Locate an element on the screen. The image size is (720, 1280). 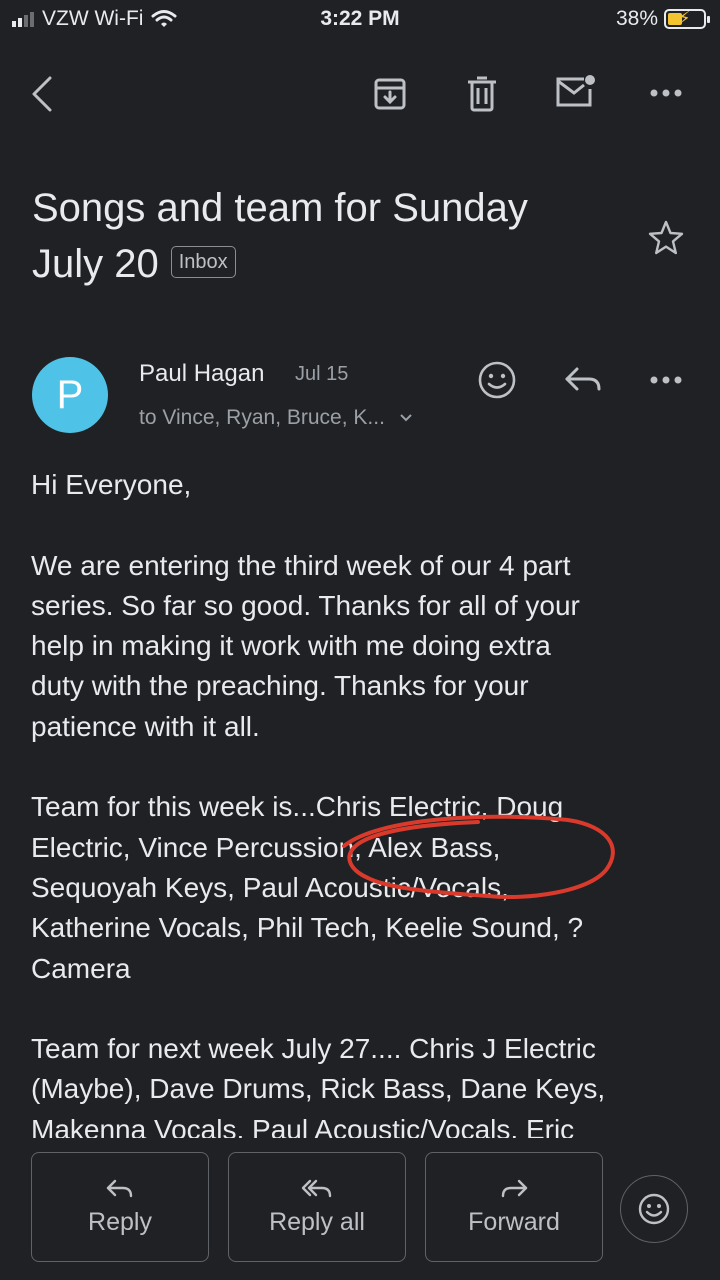
forward-label: Forward is located at coordinates (514, 1221).